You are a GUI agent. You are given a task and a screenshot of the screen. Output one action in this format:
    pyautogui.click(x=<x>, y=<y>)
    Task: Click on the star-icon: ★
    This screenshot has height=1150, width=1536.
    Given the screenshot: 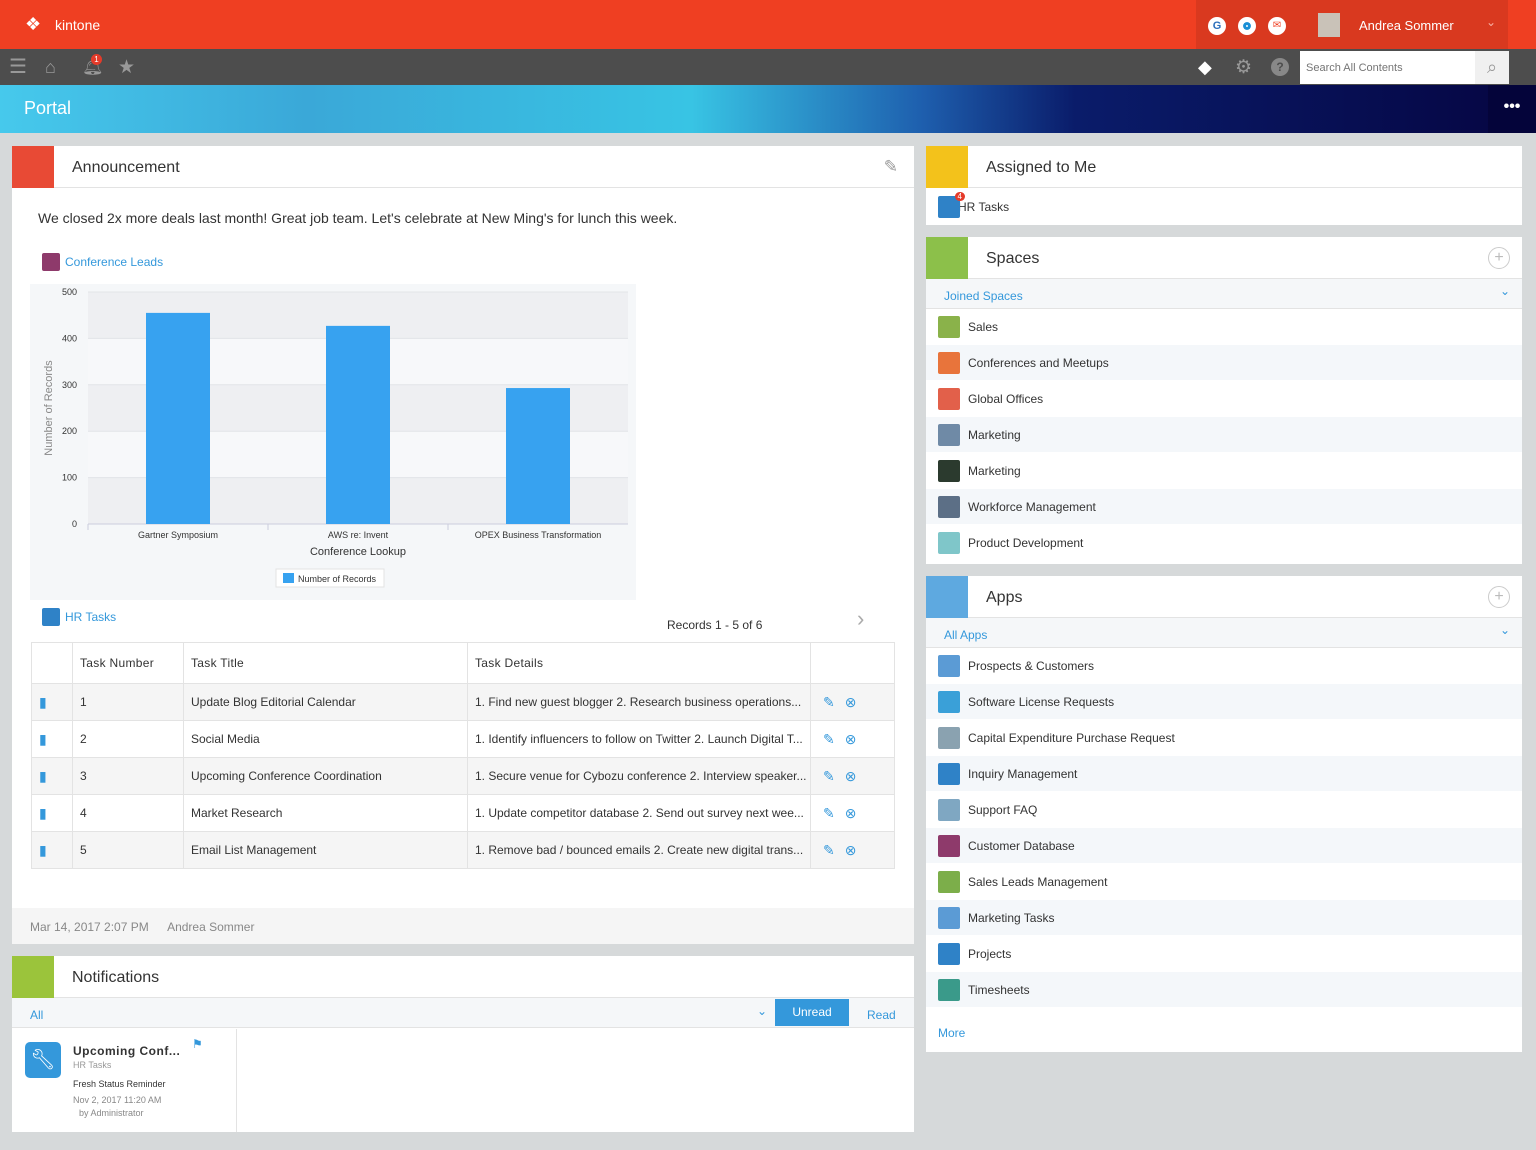 What is the action you would take?
    pyautogui.click(x=126, y=67)
    